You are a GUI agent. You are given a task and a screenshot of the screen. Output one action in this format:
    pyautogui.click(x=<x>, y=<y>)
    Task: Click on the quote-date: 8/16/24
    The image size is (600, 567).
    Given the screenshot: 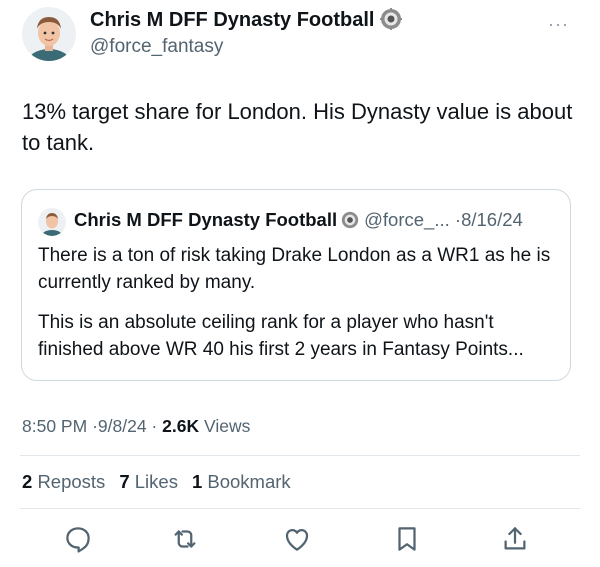 What is the action you would take?
    pyautogui.click(x=492, y=219)
    